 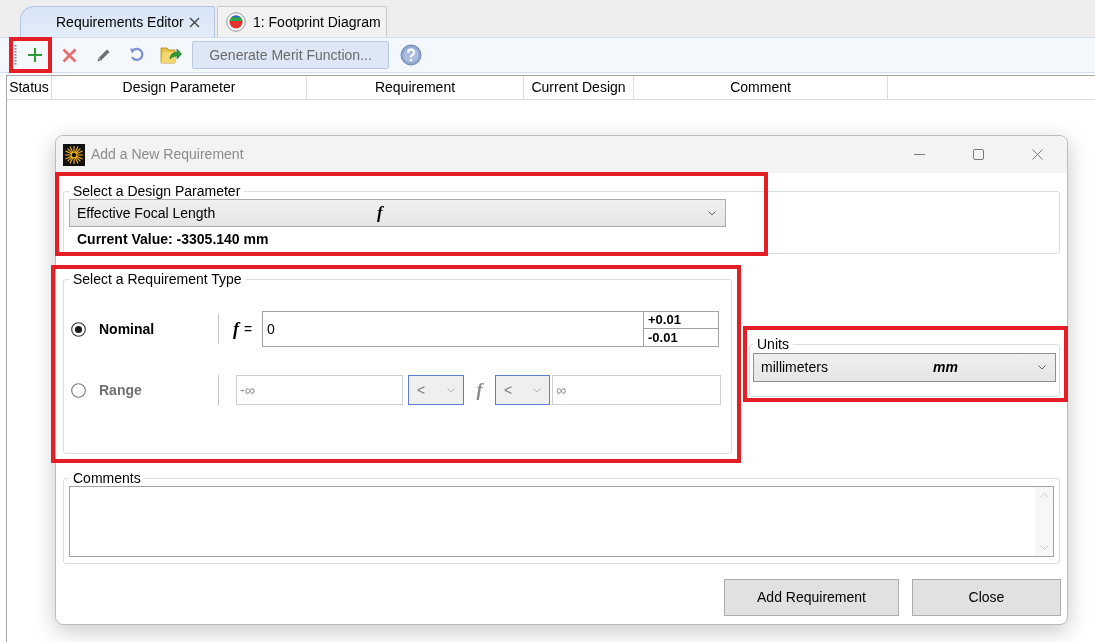 I want to click on maximize-icon, so click(x=978, y=154).